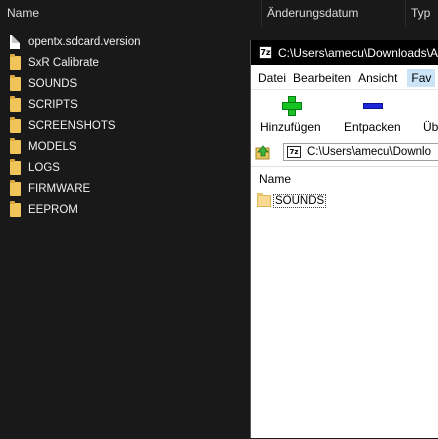  I want to click on list-item: SOUNDS, so click(292, 200).